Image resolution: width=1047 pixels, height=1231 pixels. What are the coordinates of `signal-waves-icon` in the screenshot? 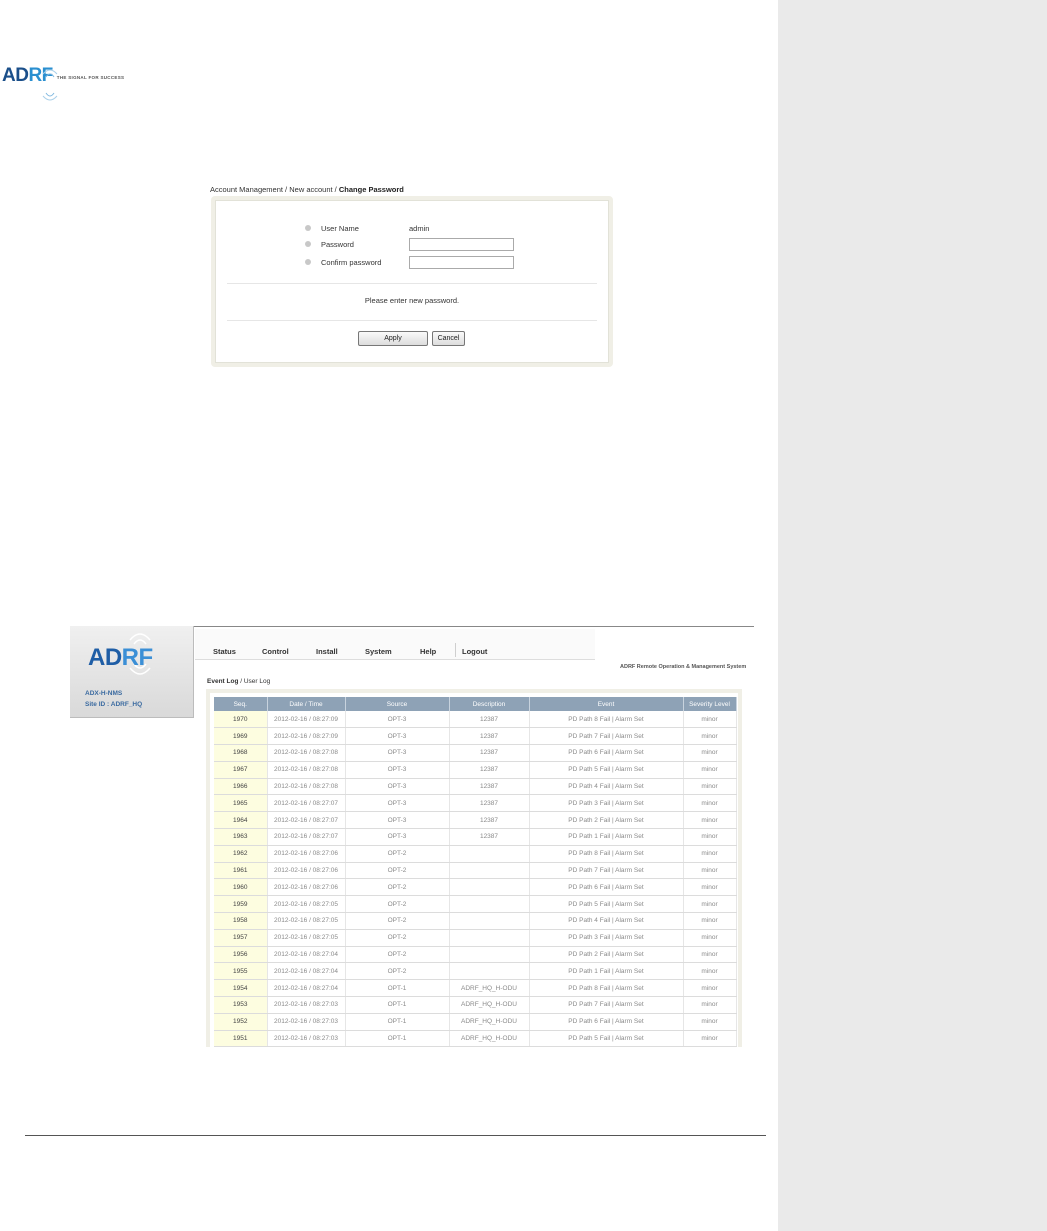 It's located at (50, 85).